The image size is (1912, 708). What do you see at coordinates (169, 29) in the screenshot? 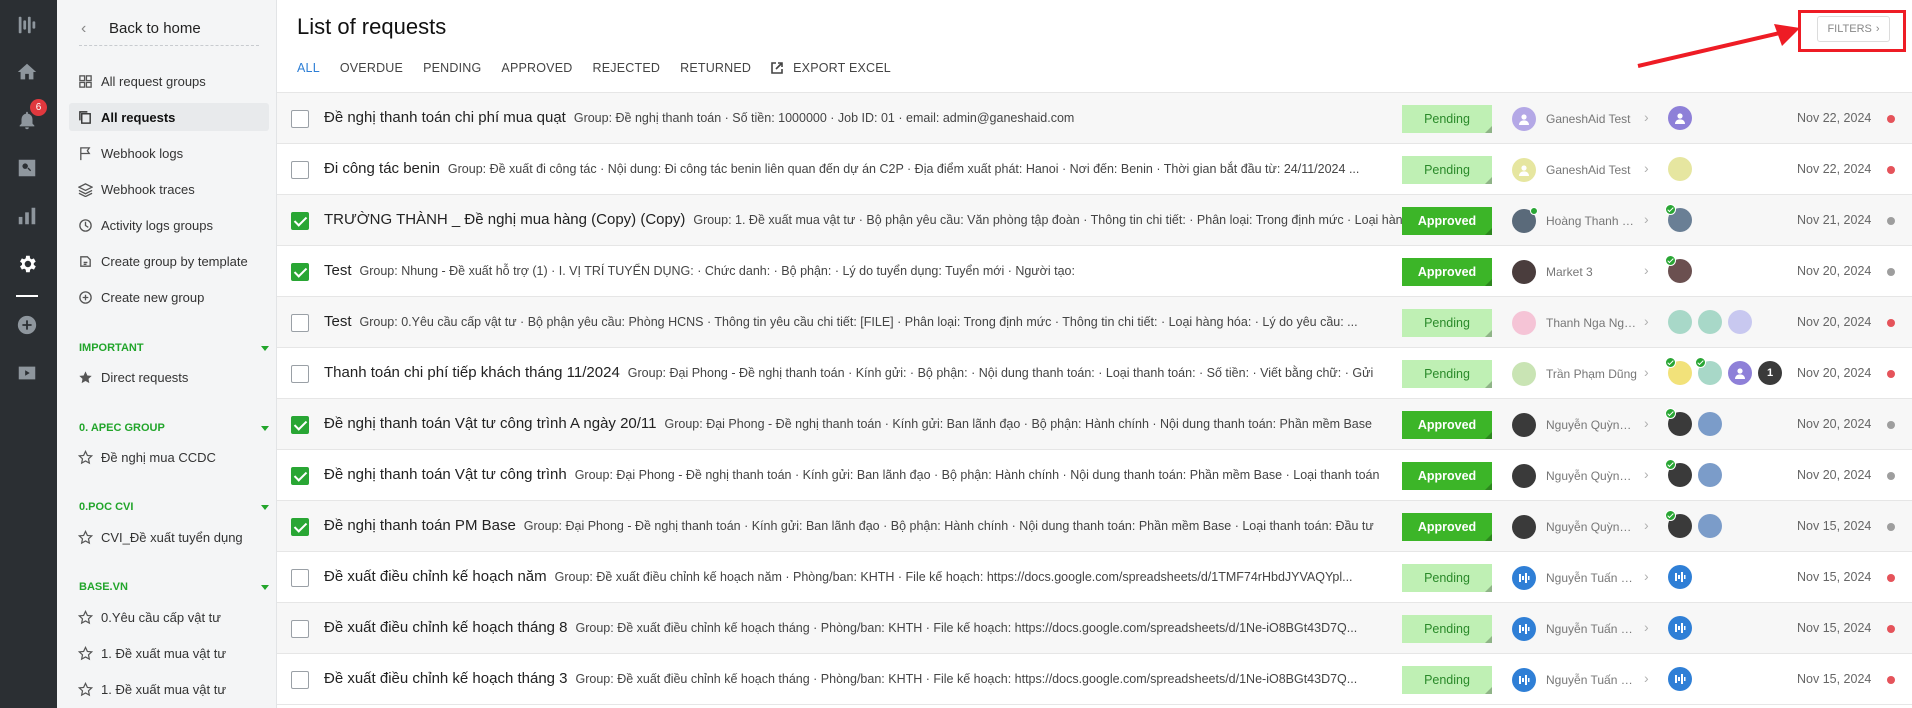
I see `back-to-home-link: ‹ Back to home` at bounding box center [169, 29].